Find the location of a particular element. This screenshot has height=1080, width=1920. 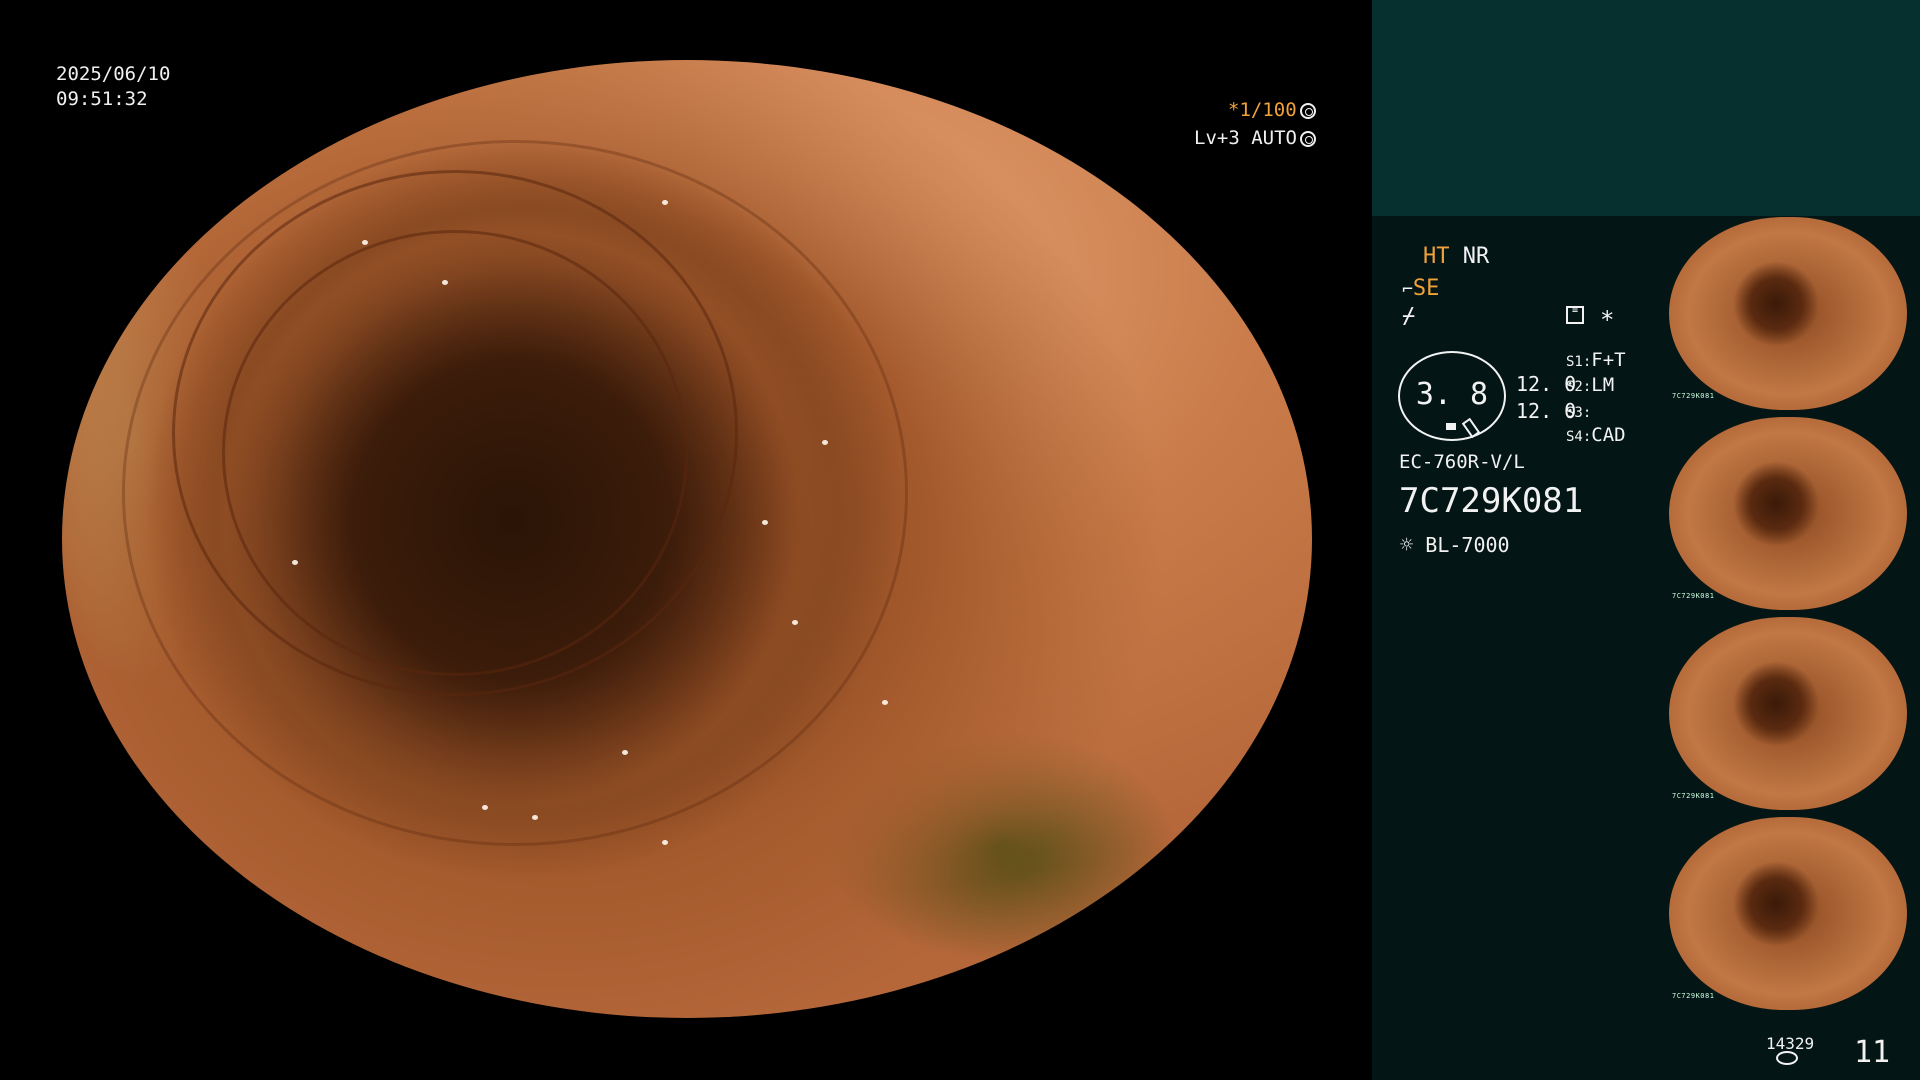

switch-s1: S1:F+T is located at coordinates (1596, 361).